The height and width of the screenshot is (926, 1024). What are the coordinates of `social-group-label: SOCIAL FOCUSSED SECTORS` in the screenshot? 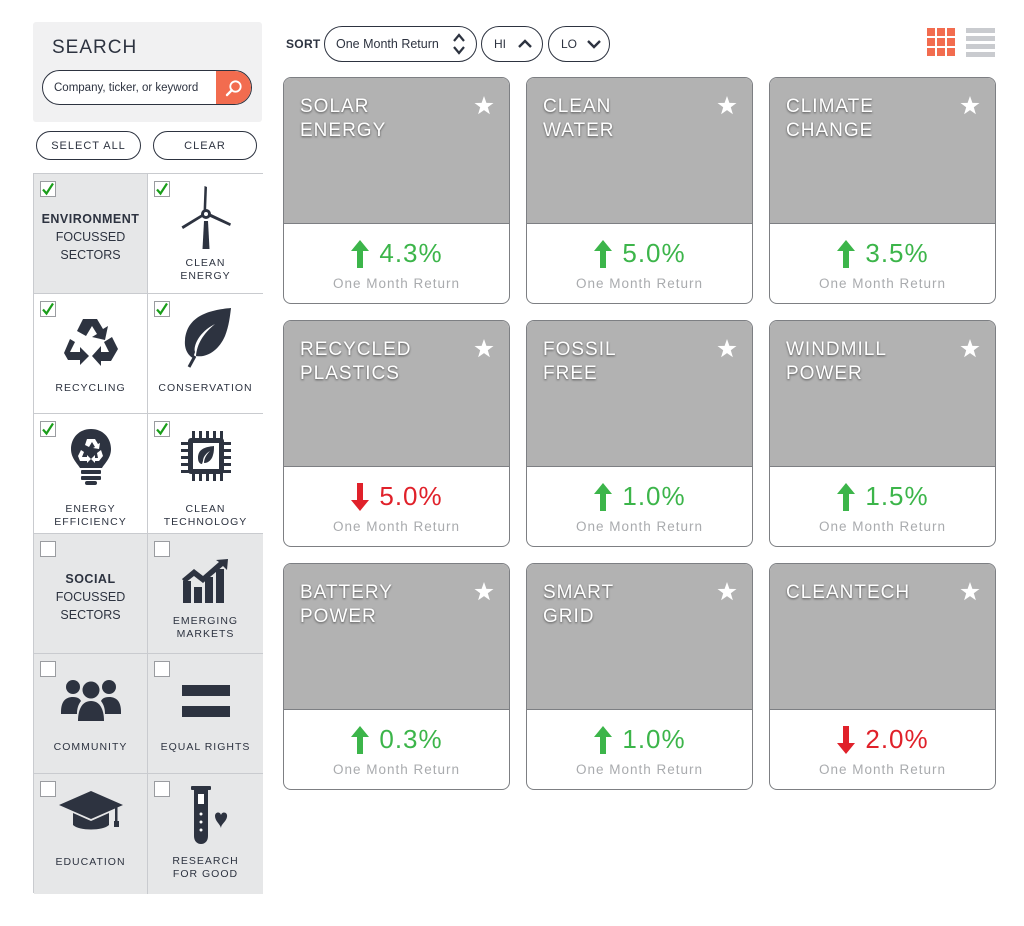 It's located at (90, 597).